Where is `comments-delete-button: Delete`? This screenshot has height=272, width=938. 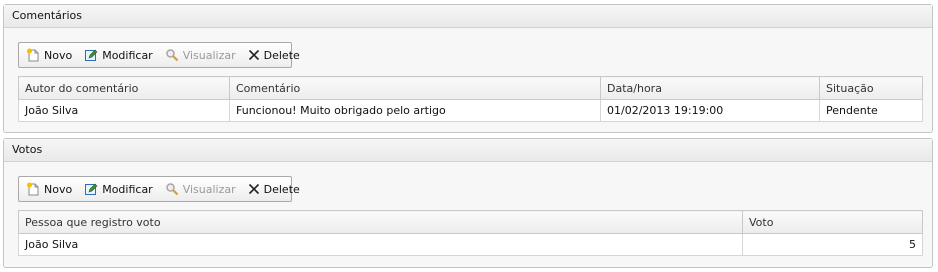 comments-delete-button: Delete is located at coordinates (274, 55).